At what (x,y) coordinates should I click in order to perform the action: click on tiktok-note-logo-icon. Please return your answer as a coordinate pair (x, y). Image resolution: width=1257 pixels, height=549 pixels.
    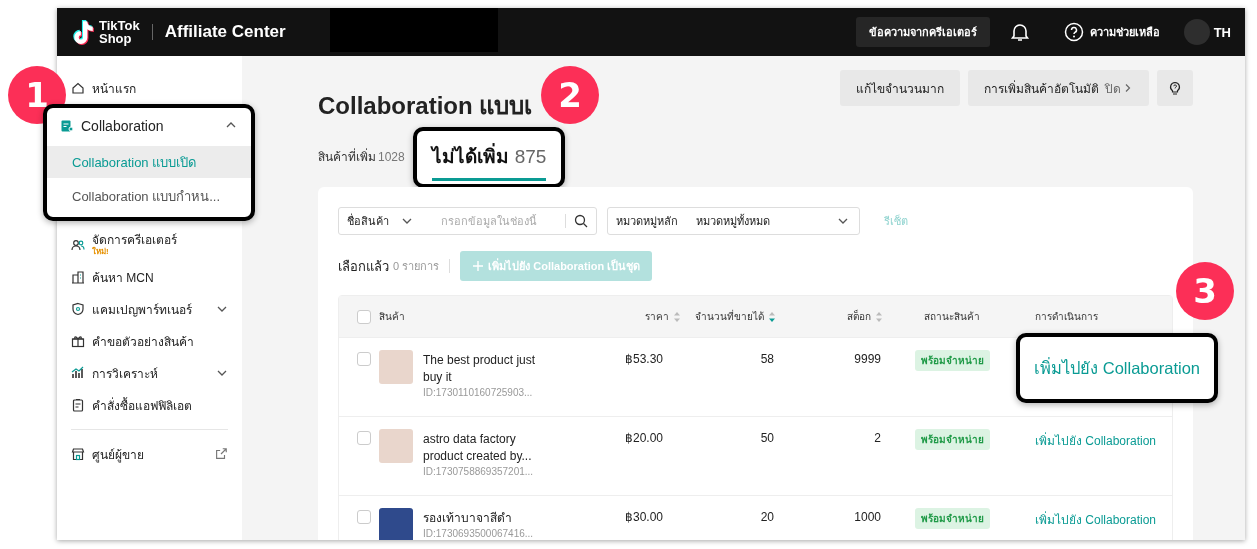
    Looking at the image, I should click on (83, 32).